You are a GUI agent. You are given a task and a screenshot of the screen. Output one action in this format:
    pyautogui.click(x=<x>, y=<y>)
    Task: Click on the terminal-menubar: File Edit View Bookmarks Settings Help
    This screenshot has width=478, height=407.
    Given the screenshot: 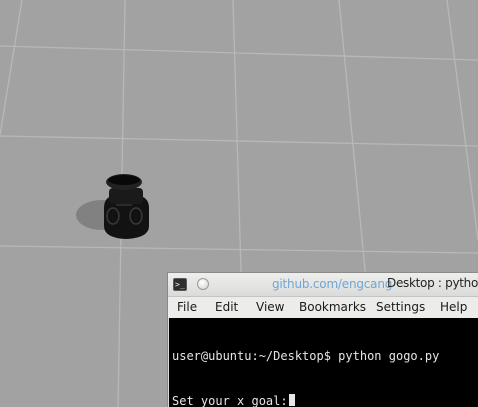 What is the action you would take?
    pyautogui.click(x=323, y=307)
    